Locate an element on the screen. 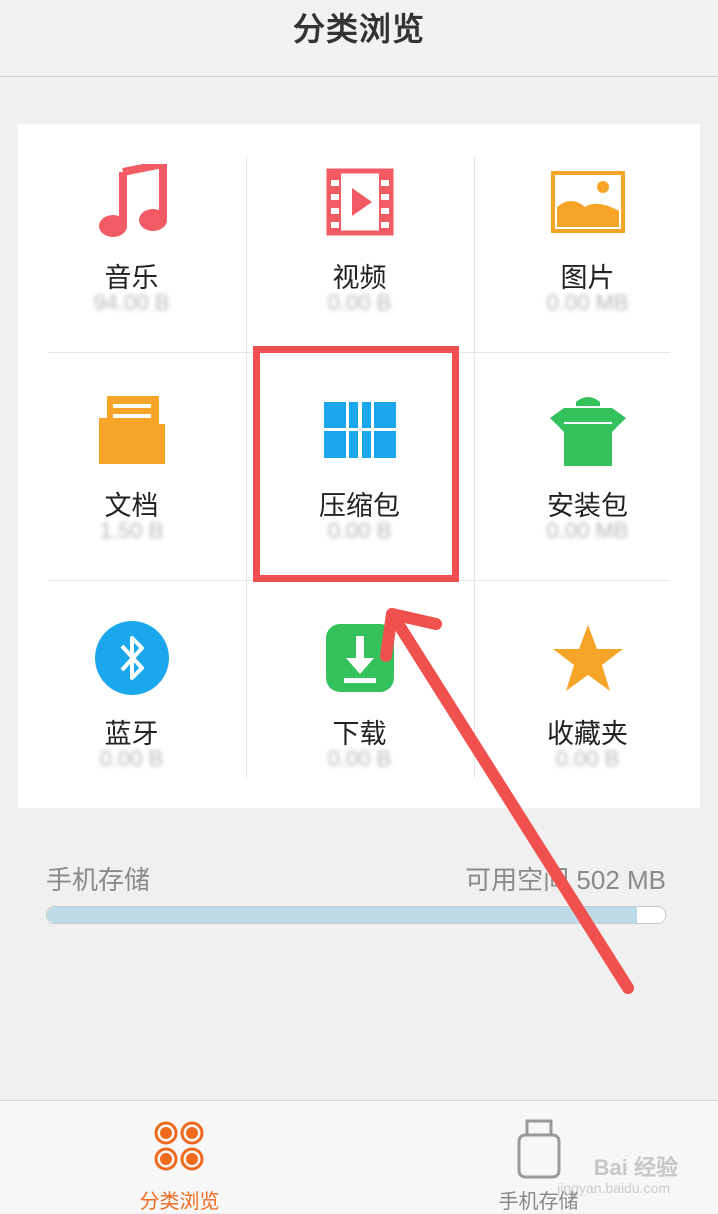  category-size: 1.50 B is located at coordinates (131, 530).